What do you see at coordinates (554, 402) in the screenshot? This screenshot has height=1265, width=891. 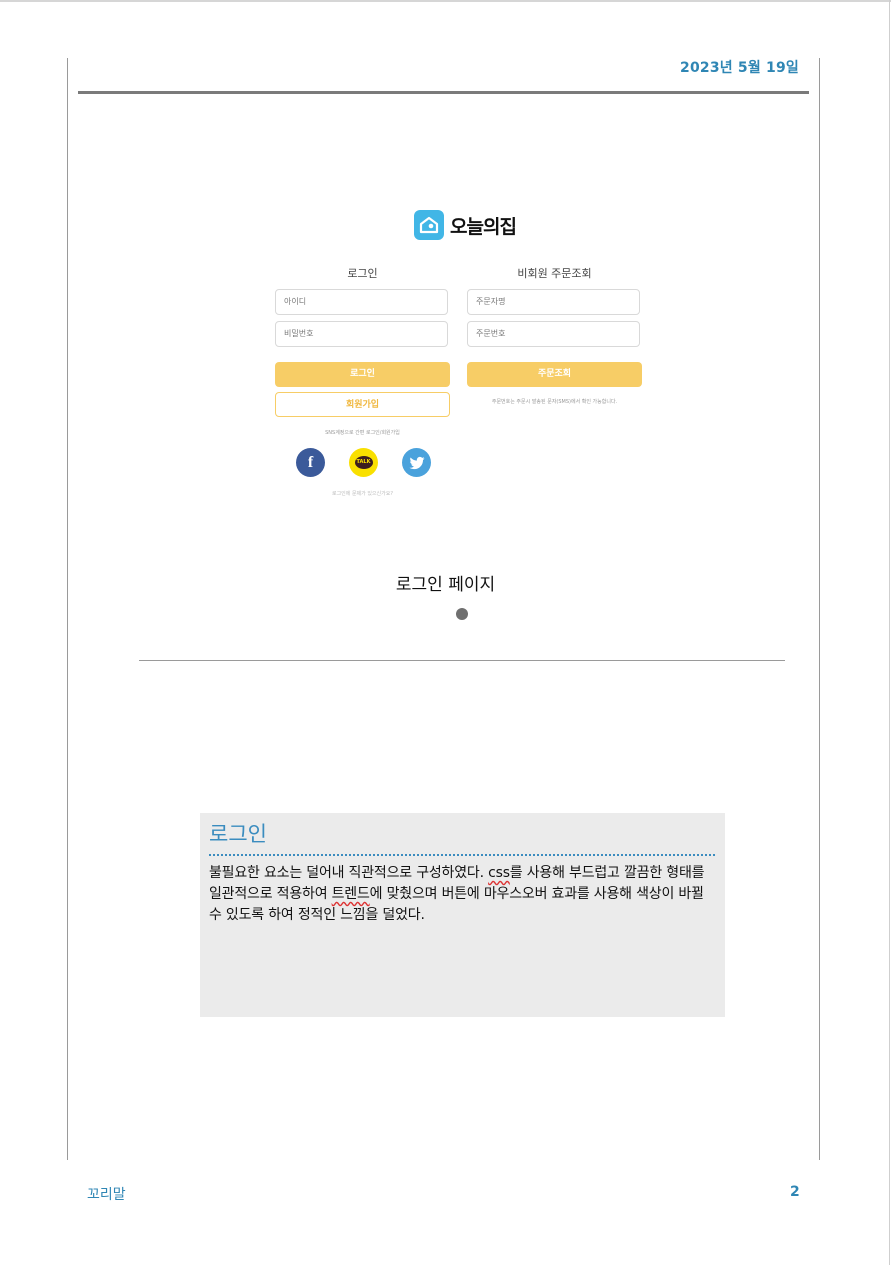 I see `order-lookup-hint: 주문번호는 주문시 발송된 문자(SMS)에서 확인 가능합니다.` at bounding box center [554, 402].